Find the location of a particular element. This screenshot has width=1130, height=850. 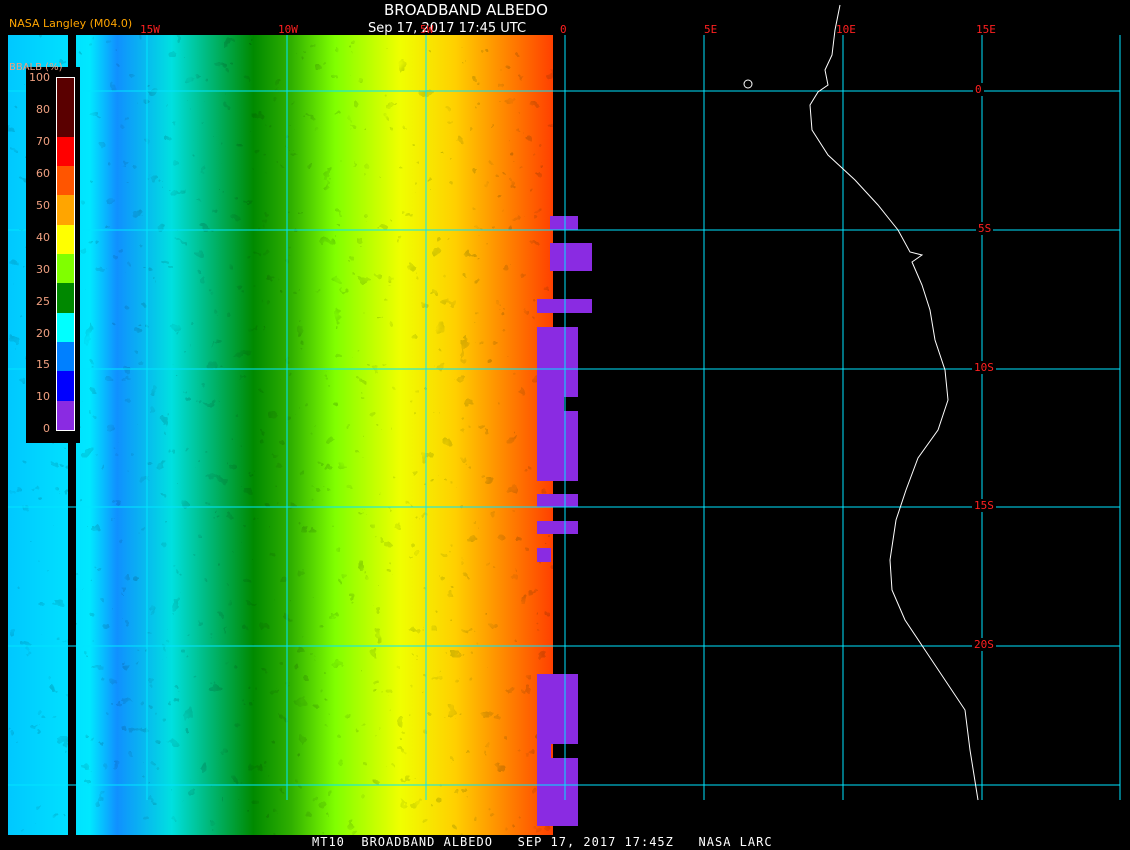

colorbar-tick: 40 is located at coordinates (43, 237).